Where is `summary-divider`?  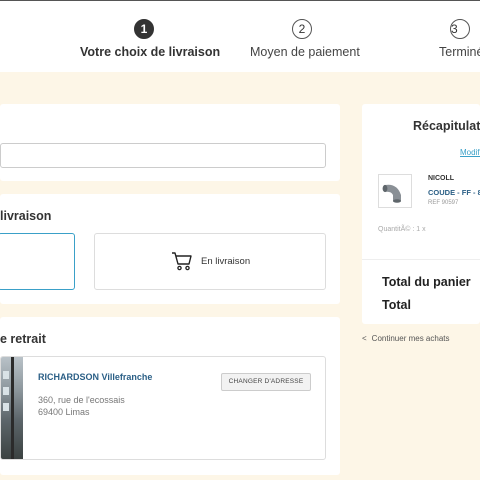 summary-divider is located at coordinates (421, 259).